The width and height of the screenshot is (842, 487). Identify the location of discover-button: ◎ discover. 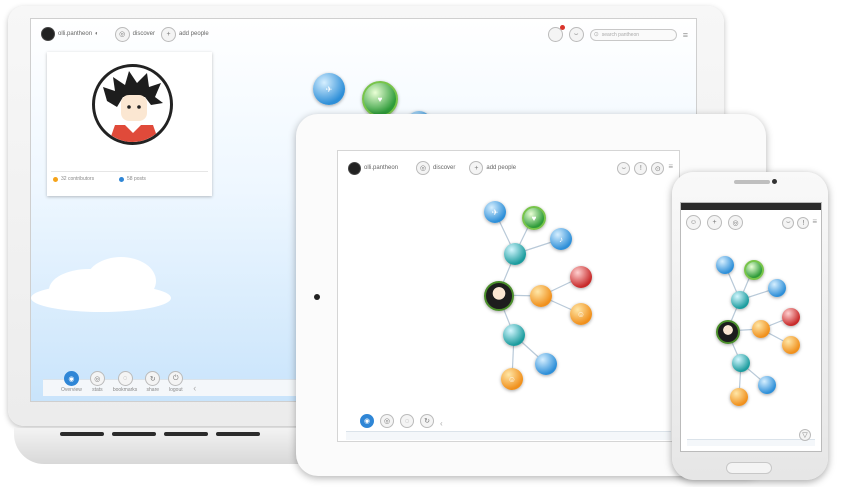
(134, 34).